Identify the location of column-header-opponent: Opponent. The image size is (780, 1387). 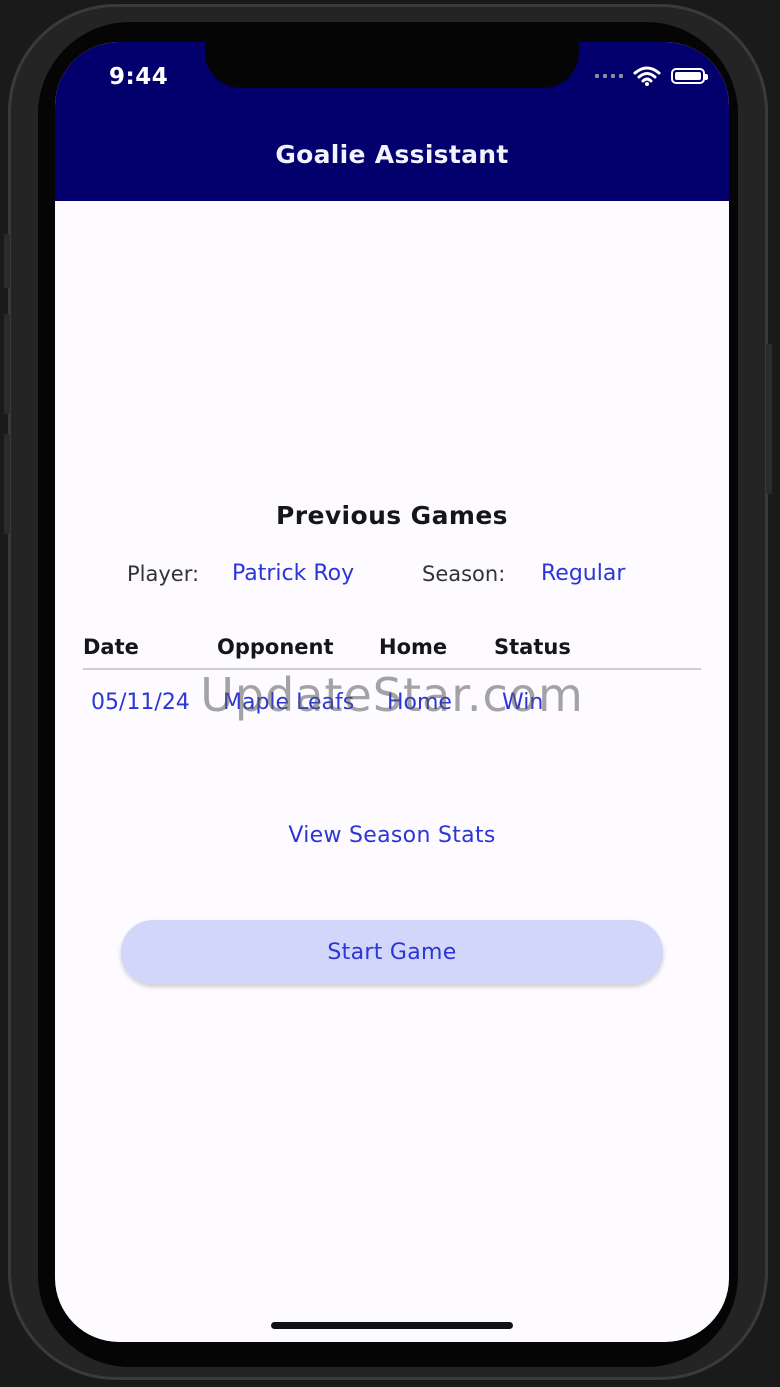
(275, 647).